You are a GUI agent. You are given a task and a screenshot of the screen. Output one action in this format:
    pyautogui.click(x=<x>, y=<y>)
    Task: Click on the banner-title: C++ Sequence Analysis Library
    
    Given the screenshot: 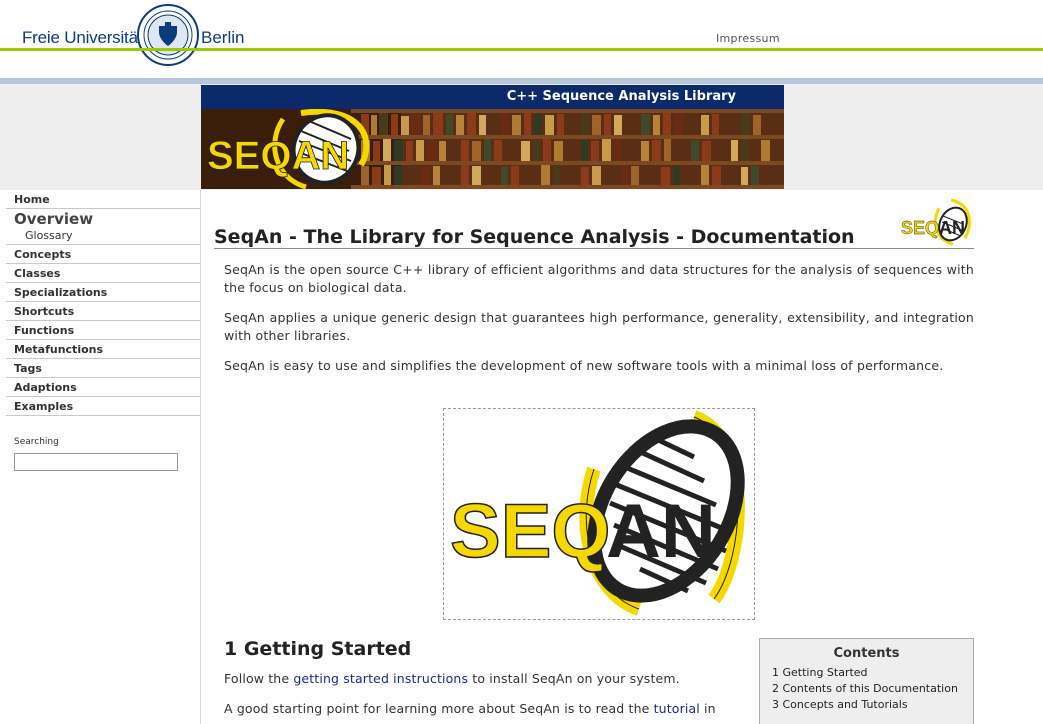 What is the action you would take?
    pyautogui.click(x=492, y=97)
    